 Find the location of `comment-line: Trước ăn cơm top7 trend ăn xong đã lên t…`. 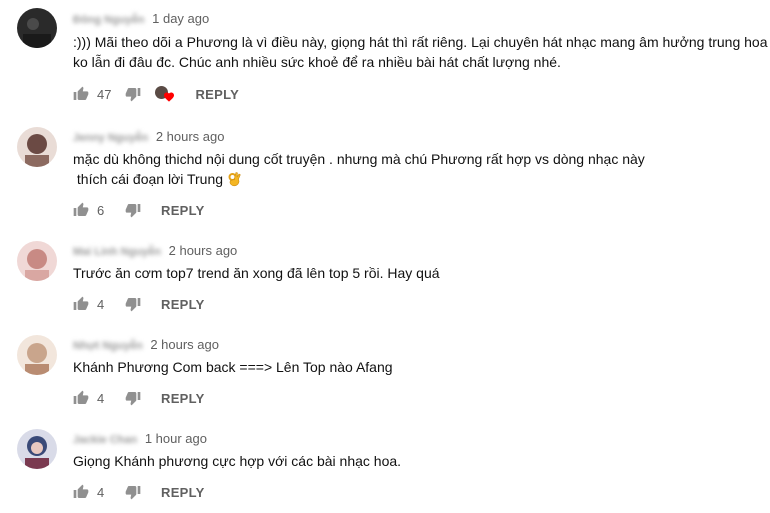

comment-line: Trước ăn cơm top7 trend ăn xong đã lên t… is located at coordinates (256, 273).